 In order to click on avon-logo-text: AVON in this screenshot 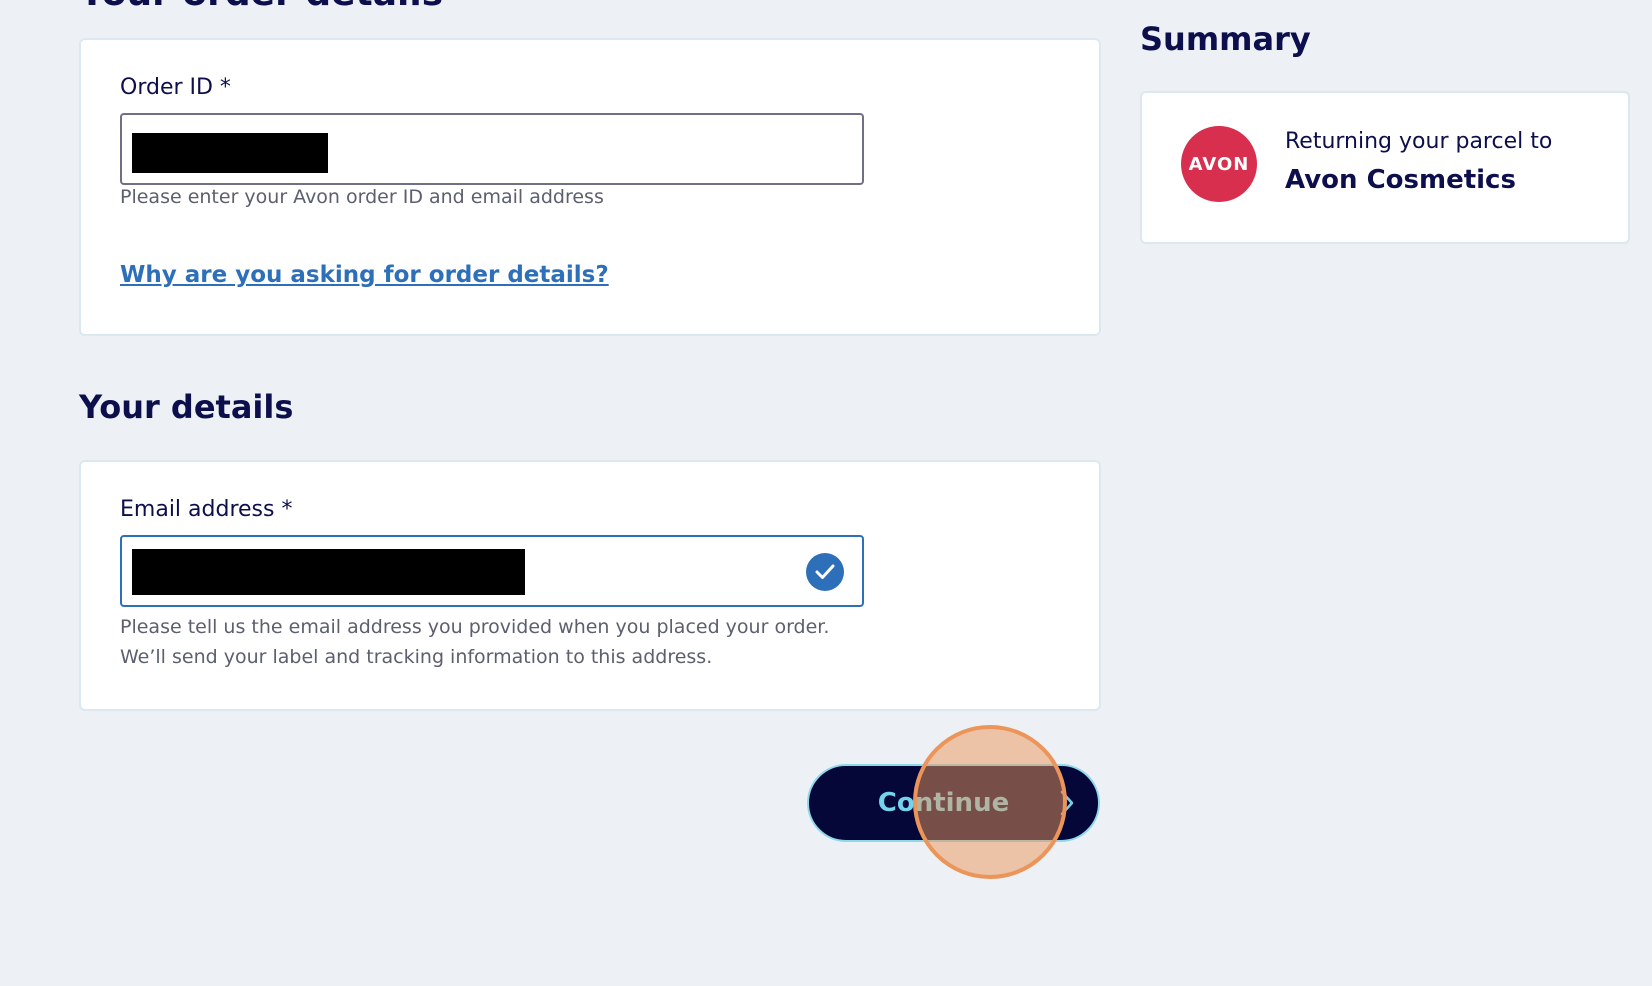, I will do `click(1219, 164)`.